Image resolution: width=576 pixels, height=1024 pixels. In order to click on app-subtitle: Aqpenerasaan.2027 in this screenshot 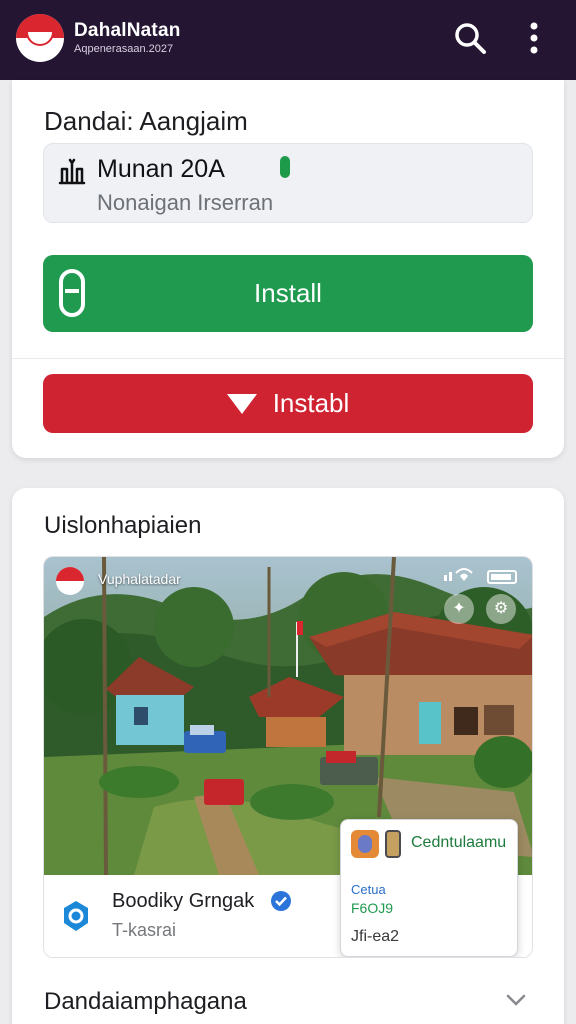, I will do `click(124, 49)`.